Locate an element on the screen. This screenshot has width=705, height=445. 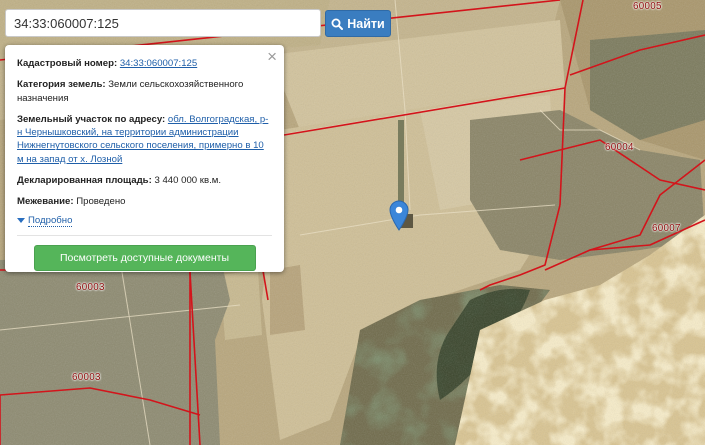
search-button: Найти is located at coordinates (358, 23).